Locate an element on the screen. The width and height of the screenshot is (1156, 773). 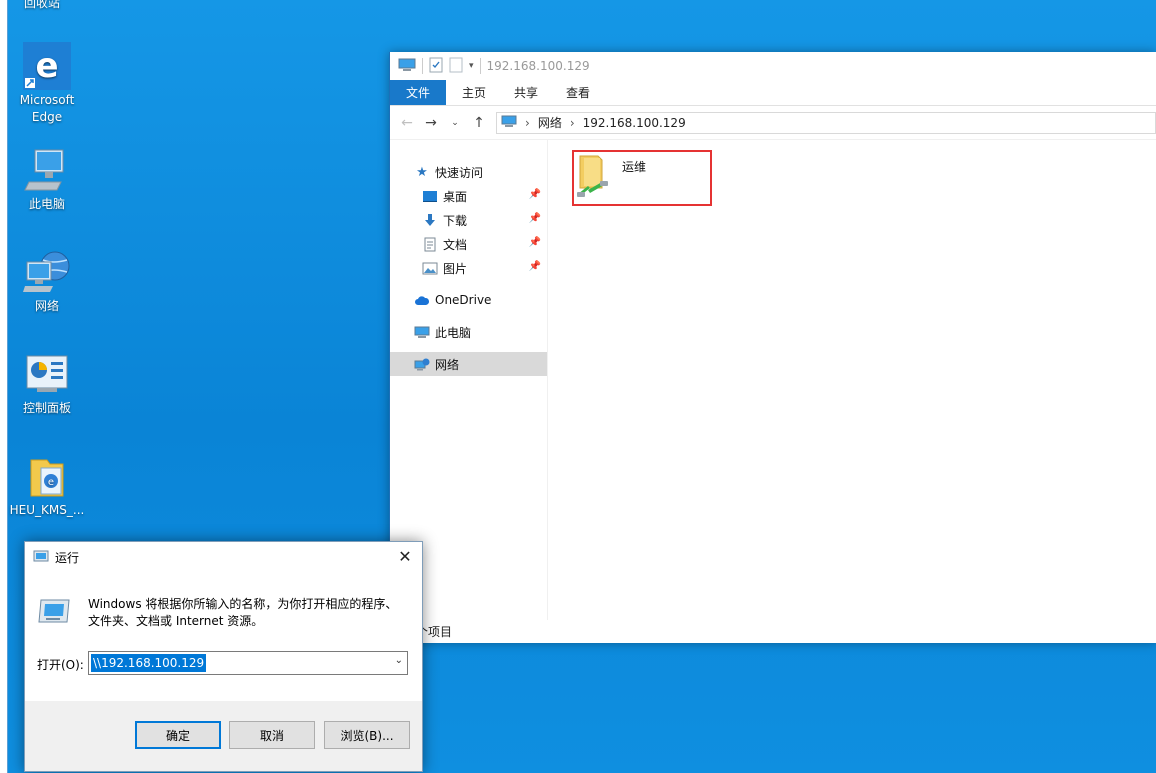
nav-quick-access: ★ 快速访问 is located at coordinates (468, 172).